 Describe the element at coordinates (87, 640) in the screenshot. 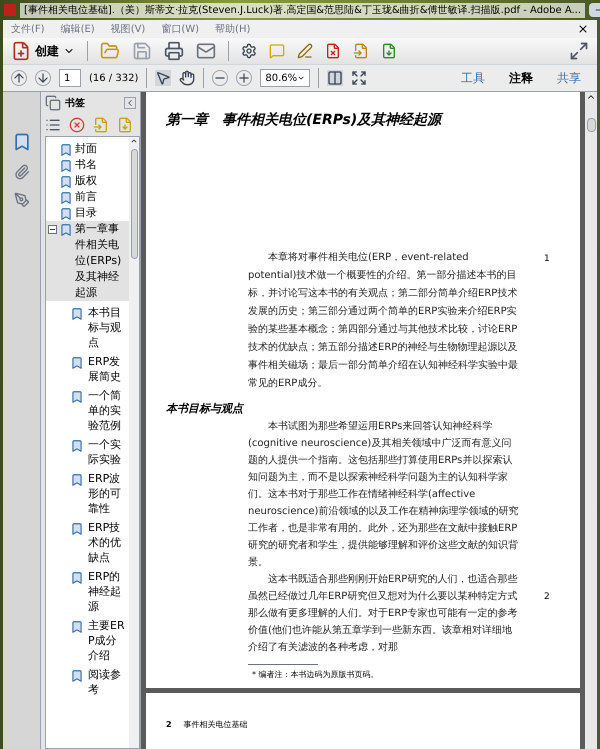

I see `bookmark-item: 主要ERP成分介绍` at that location.